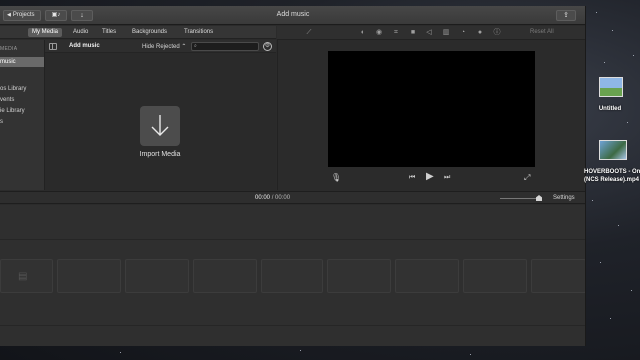  What do you see at coordinates (292, 197) in the screenshot?
I see `timeline-header: 00:00 / 00:00 Settings` at bounding box center [292, 197].